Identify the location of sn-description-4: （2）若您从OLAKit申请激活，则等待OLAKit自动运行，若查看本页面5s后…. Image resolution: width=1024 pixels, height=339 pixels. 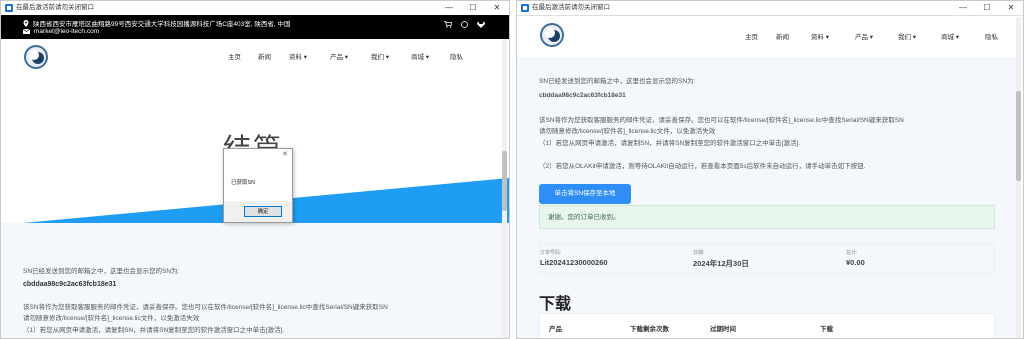
(702, 166).